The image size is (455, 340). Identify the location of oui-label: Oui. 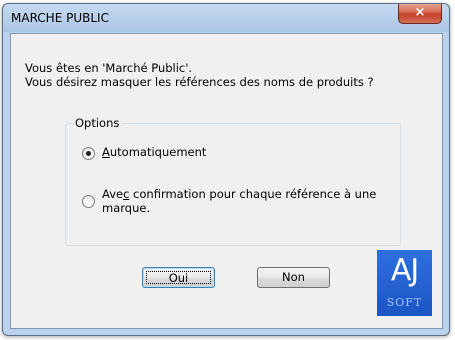
(178, 277).